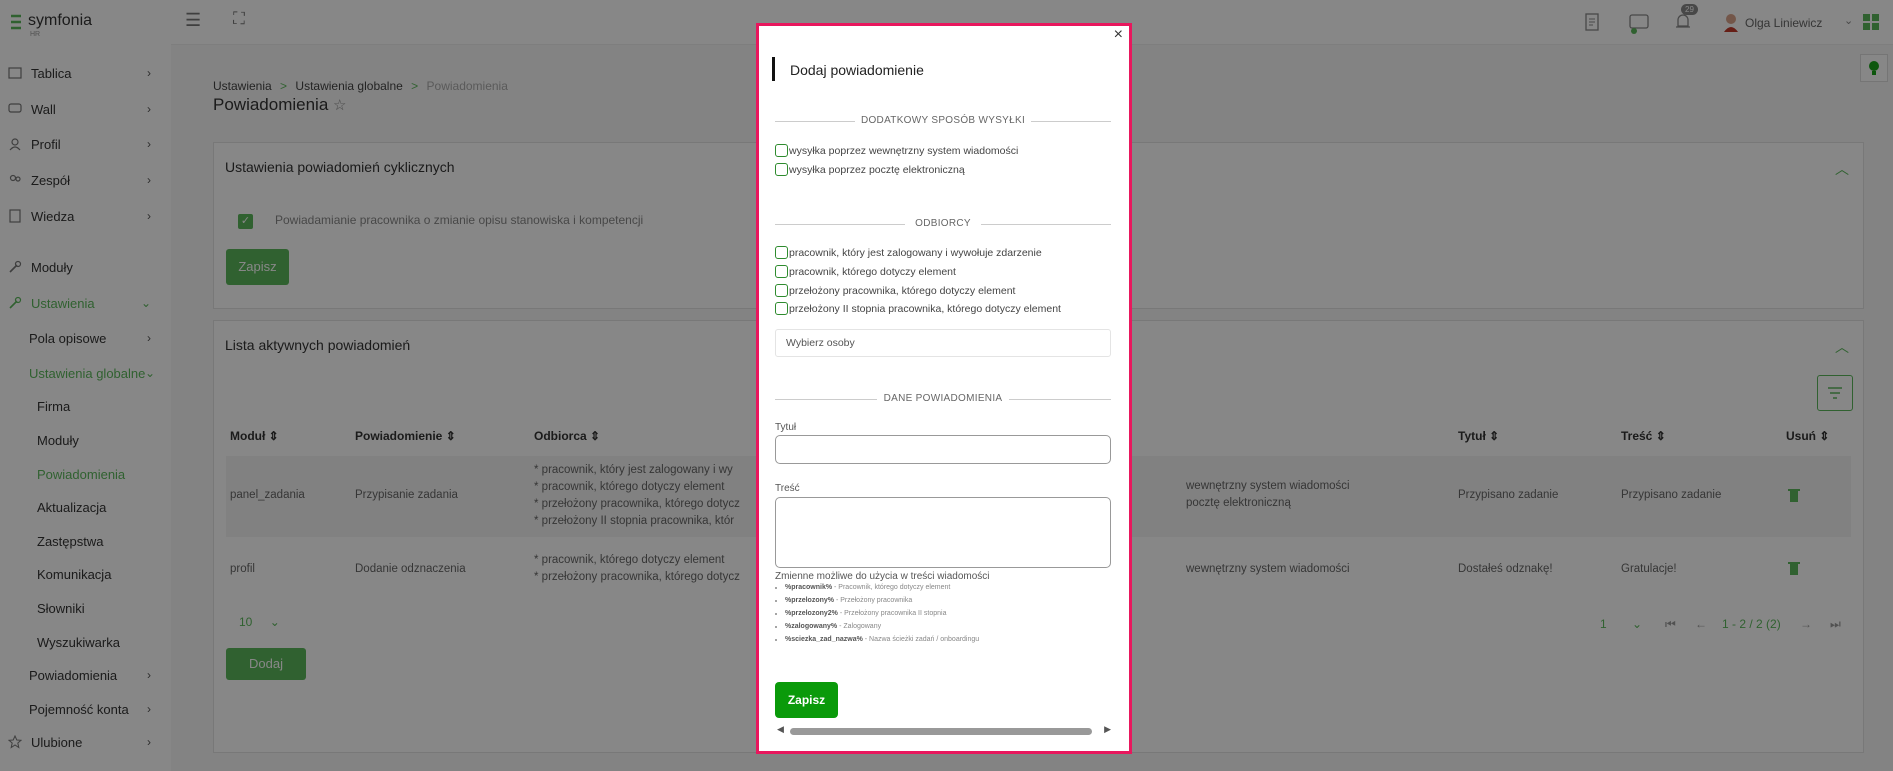 The image size is (1893, 771). What do you see at coordinates (877, 170) in the screenshot?
I see `option-label: wysyłka poprzez pocztę elektroniczną` at bounding box center [877, 170].